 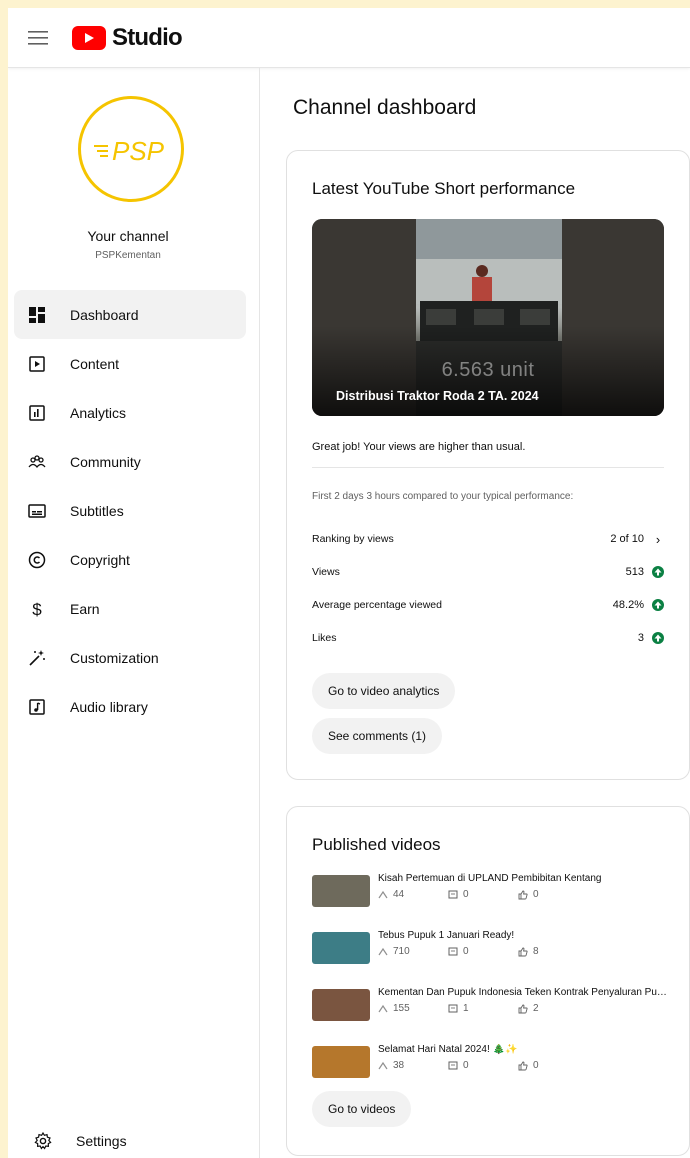 I want to click on avatar-text: PSP, so click(x=138, y=151).